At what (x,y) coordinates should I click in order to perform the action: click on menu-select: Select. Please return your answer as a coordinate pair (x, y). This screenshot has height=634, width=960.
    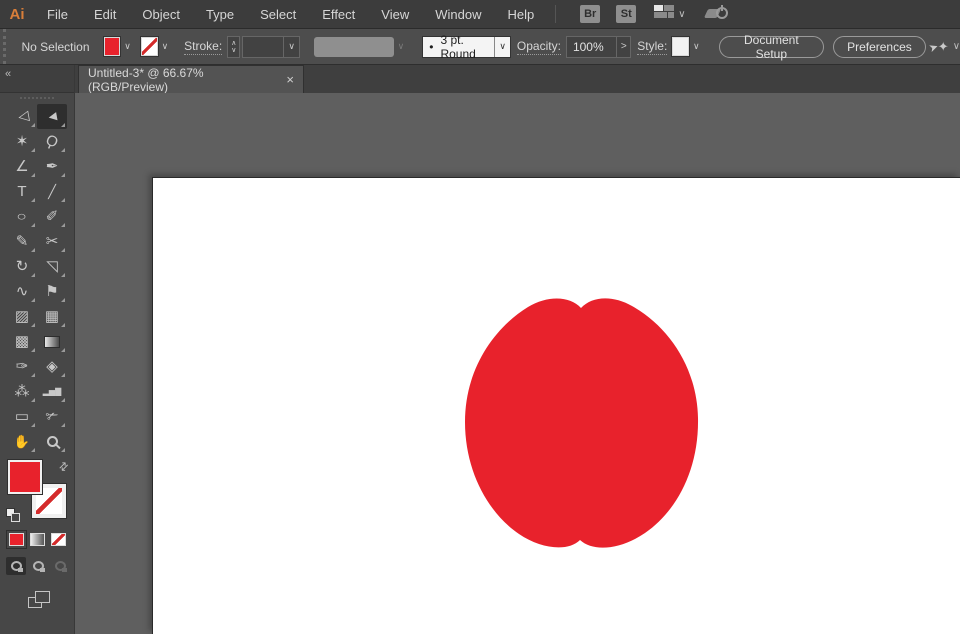
    Looking at the image, I should click on (278, 14).